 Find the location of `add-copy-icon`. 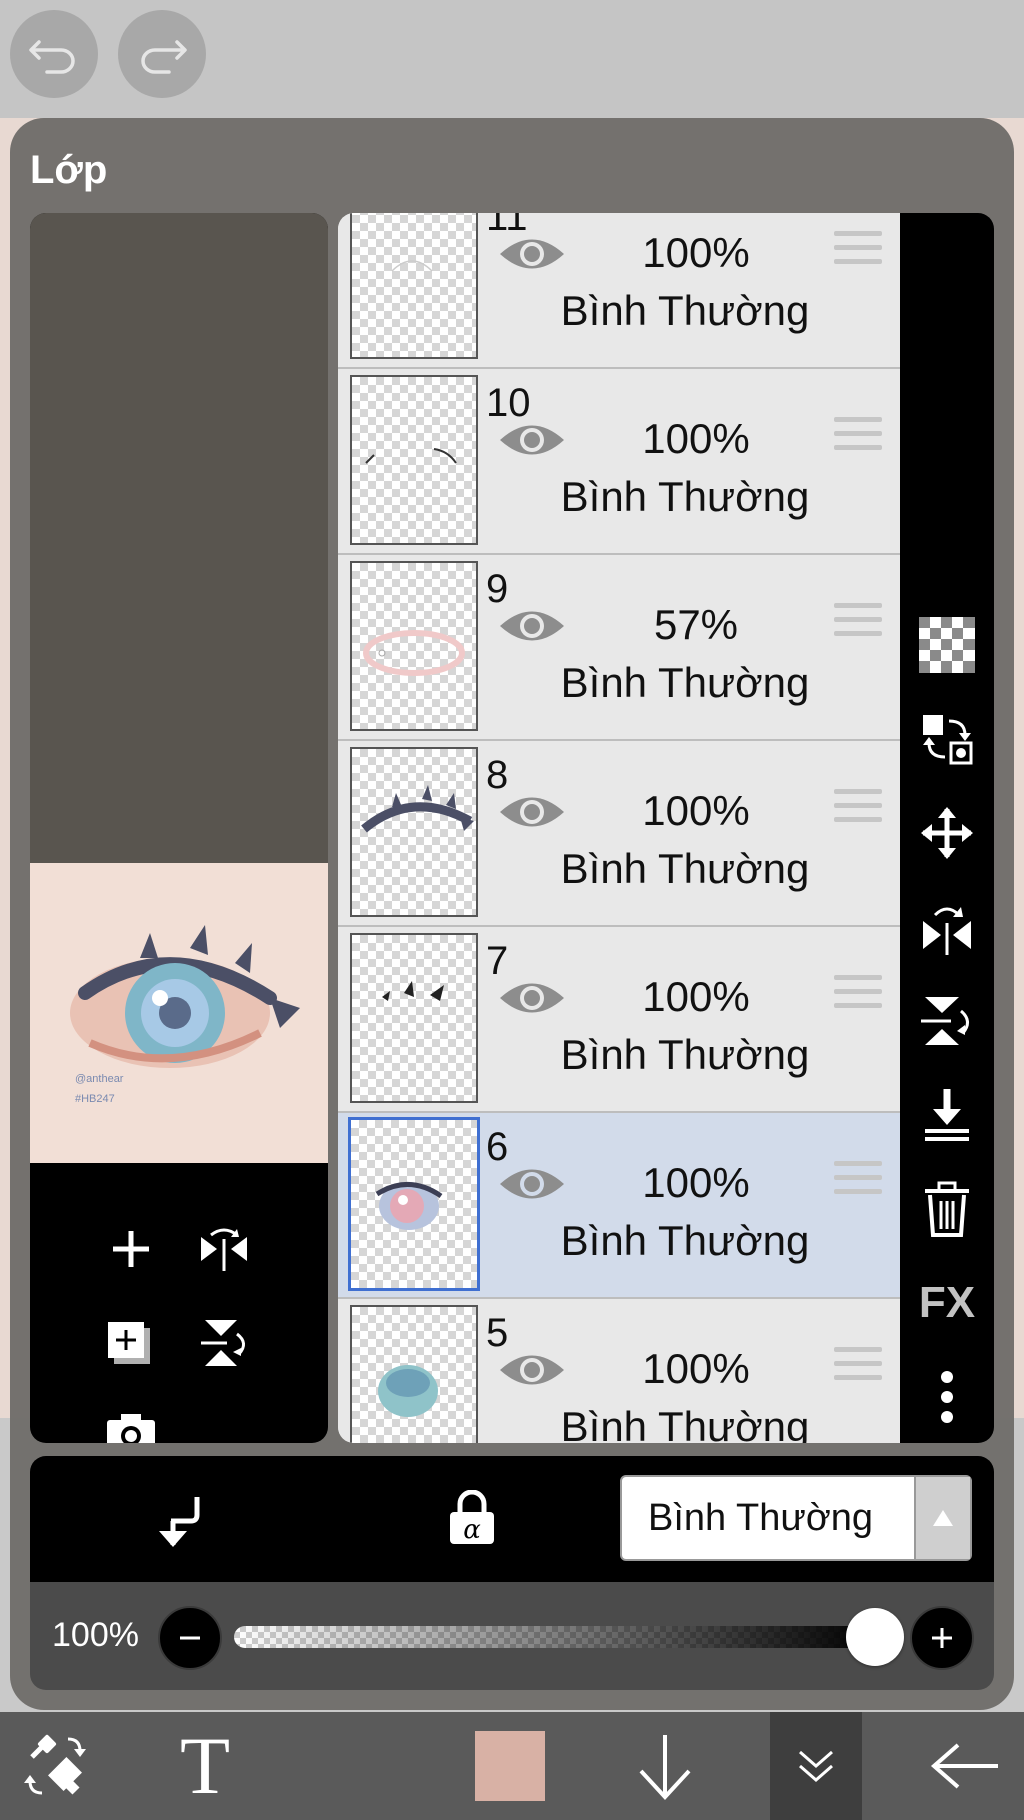

add-copy-icon is located at coordinates (129, 1343).